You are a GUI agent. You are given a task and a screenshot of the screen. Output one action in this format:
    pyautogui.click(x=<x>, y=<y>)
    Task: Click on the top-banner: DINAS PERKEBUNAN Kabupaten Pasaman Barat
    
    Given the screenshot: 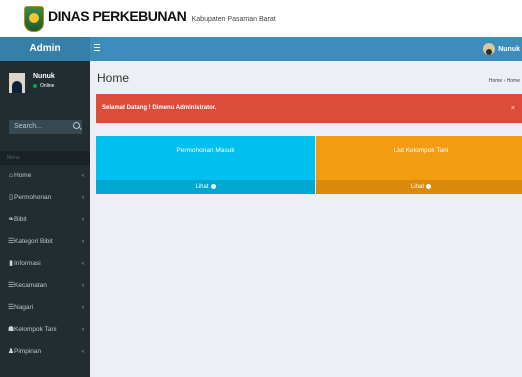 What is the action you would take?
    pyautogui.click(x=261, y=19)
    